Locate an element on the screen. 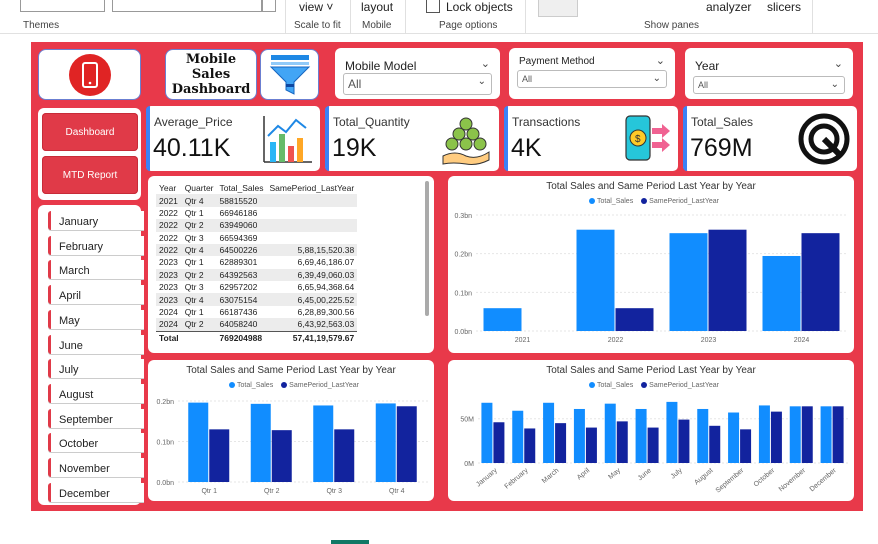  view-button: view ˅ is located at coordinates (316, 7).